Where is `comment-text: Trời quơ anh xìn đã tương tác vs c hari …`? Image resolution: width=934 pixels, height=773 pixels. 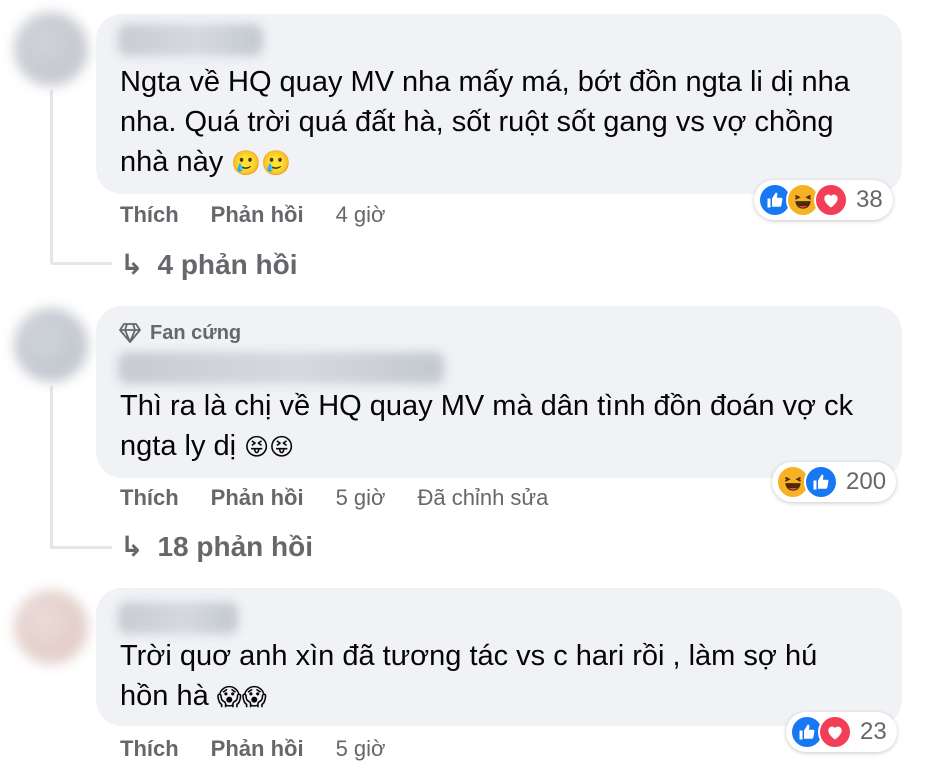 comment-text: Trời quơ anh xìn đã tương tác vs c hari … is located at coordinates (468, 676).